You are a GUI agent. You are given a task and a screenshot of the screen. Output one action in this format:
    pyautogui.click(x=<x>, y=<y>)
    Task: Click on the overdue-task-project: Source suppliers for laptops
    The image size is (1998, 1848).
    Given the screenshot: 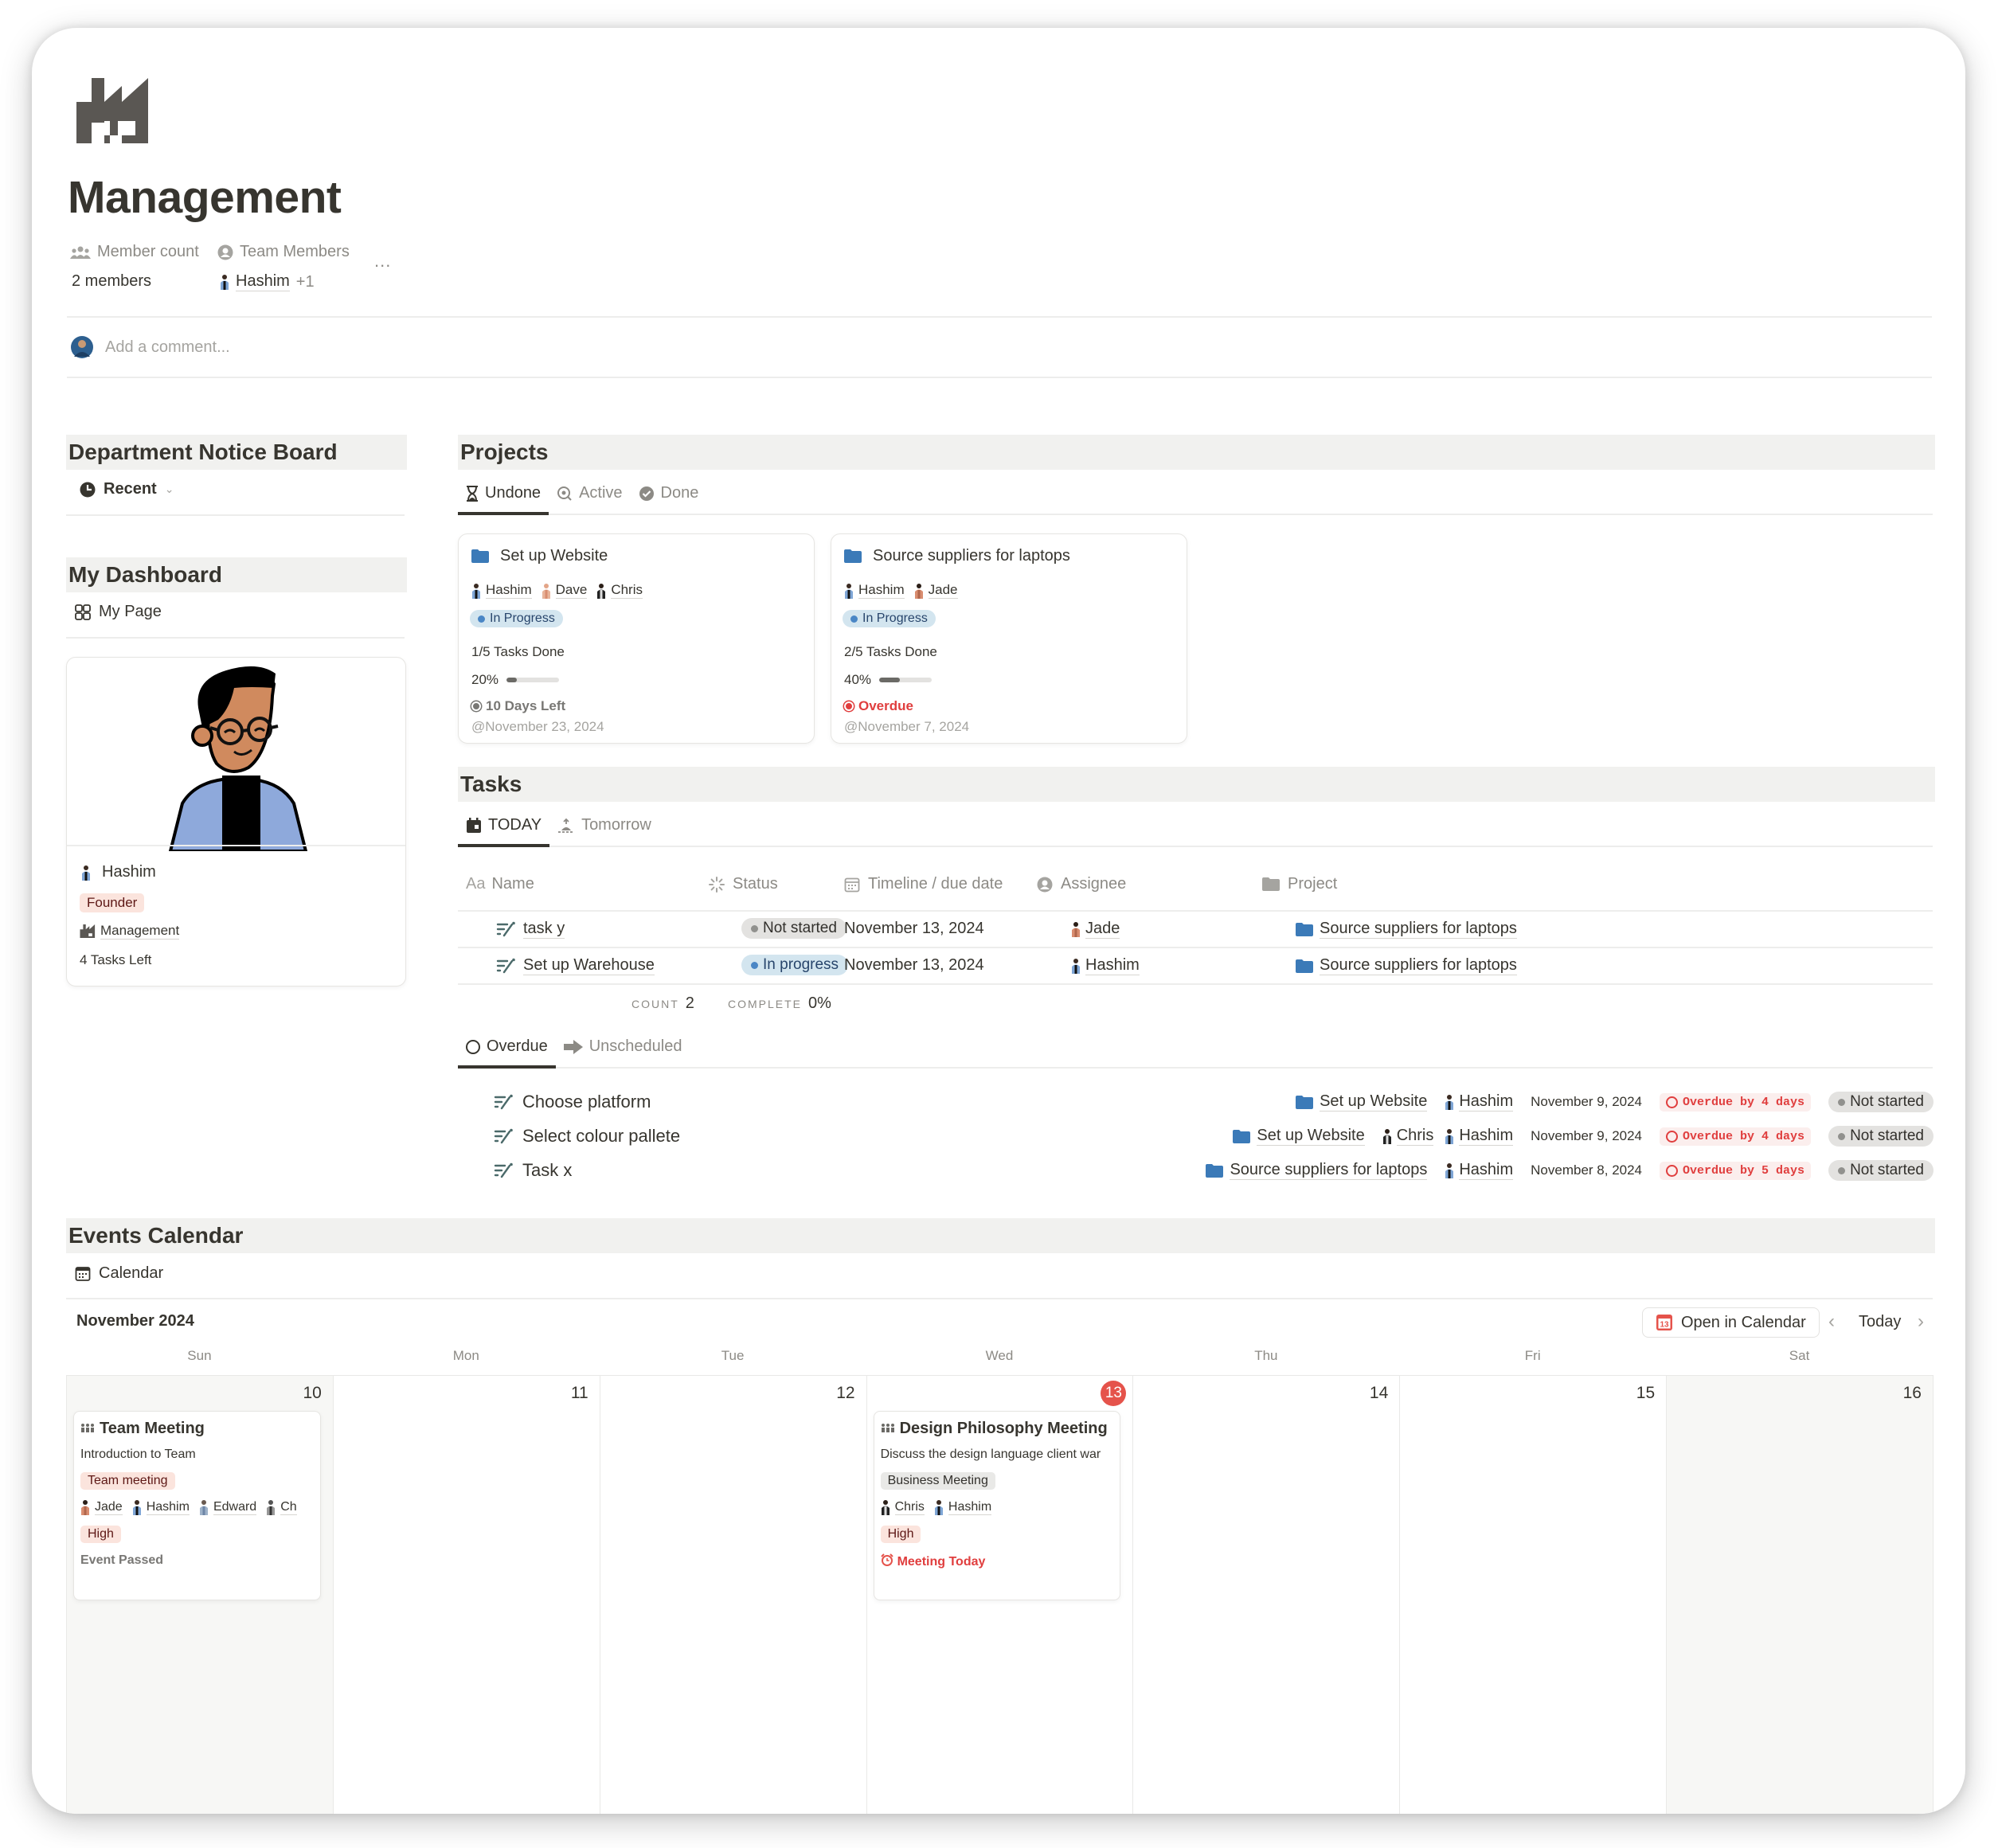 What is the action you would take?
    pyautogui.click(x=1317, y=1170)
    